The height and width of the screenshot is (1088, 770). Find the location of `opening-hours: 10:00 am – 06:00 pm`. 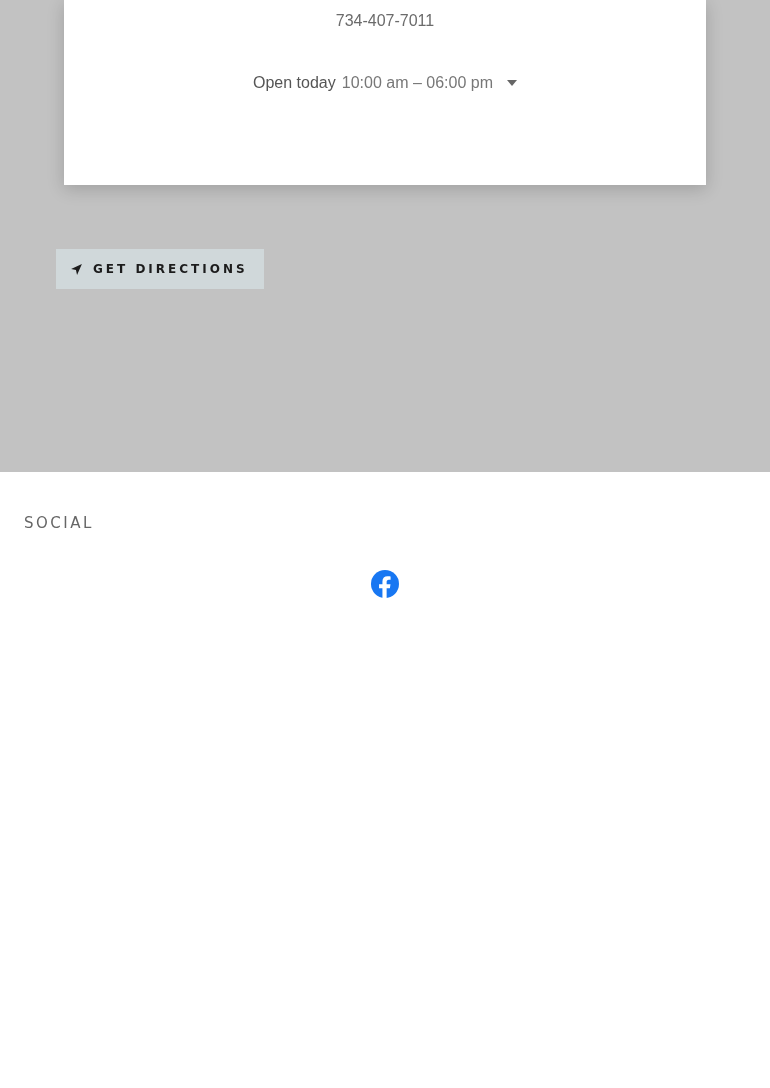

opening-hours: 10:00 am – 06:00 pm is located at coordinates (417, 83).